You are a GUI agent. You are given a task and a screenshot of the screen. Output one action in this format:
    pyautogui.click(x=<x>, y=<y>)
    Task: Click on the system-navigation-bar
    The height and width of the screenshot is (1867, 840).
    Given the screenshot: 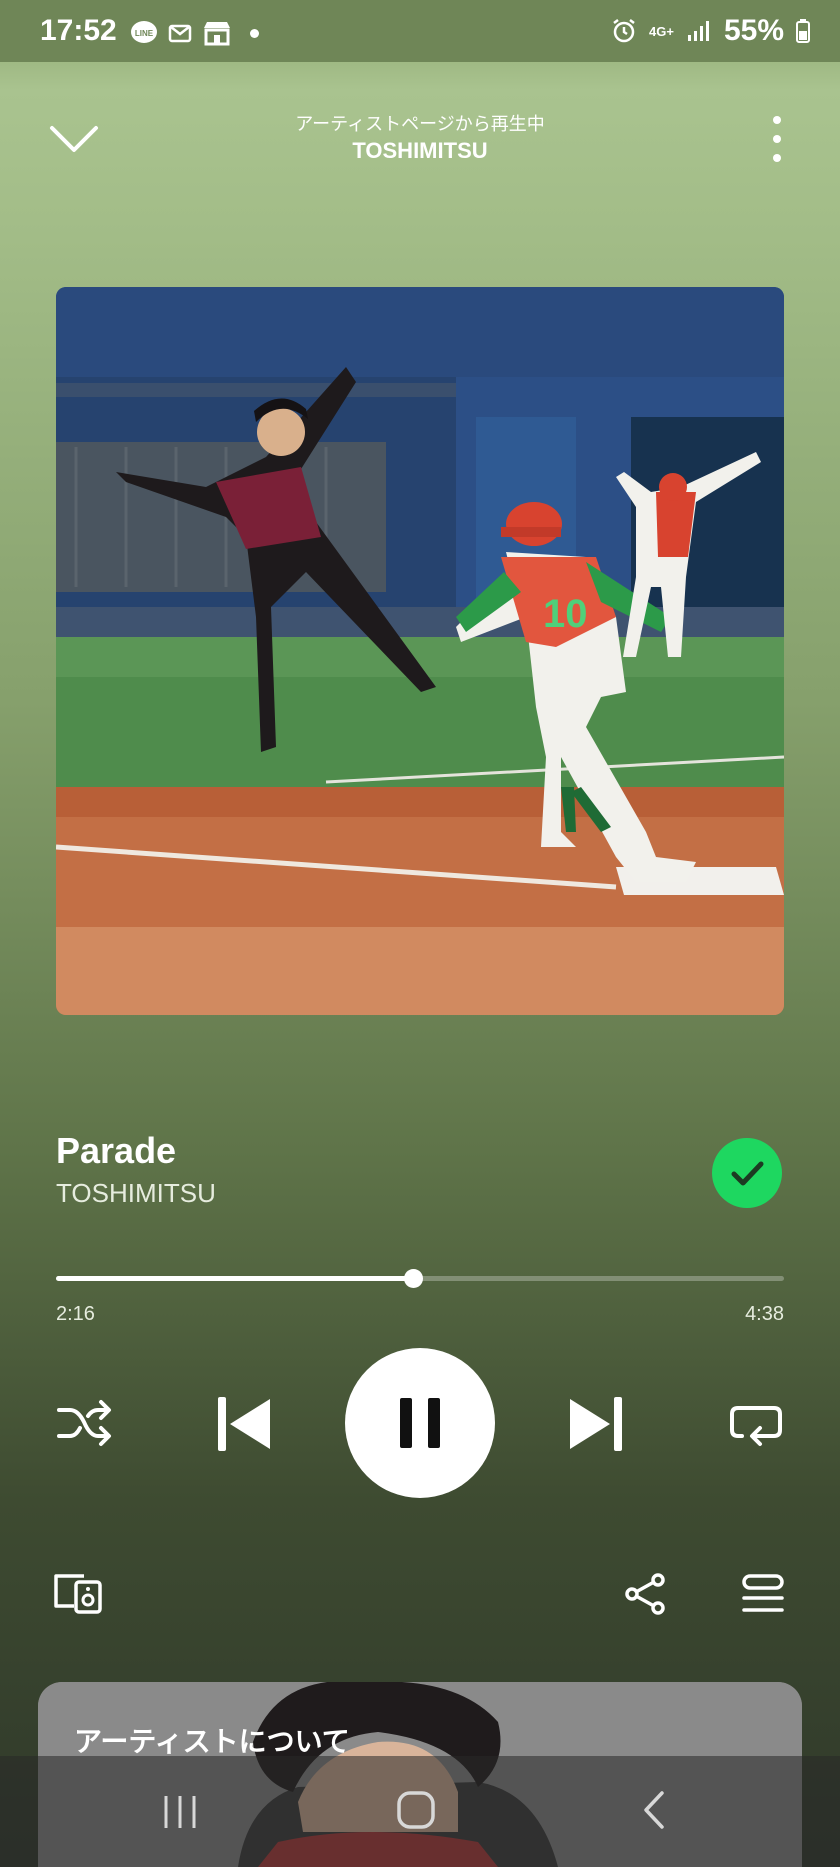 What is the action you would take?
    pyautogui.click(x=420, y=1811)
    